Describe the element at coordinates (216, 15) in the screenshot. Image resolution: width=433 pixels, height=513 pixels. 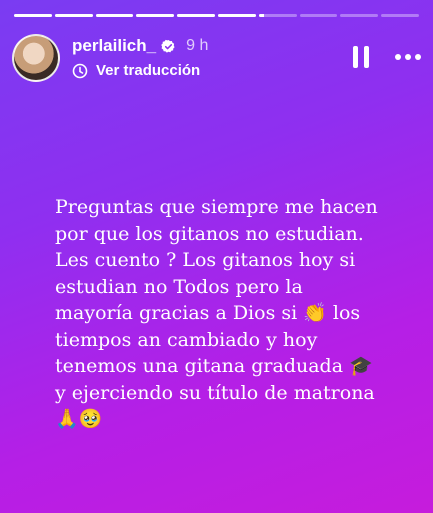
I see `story-progress-bar` at that location.